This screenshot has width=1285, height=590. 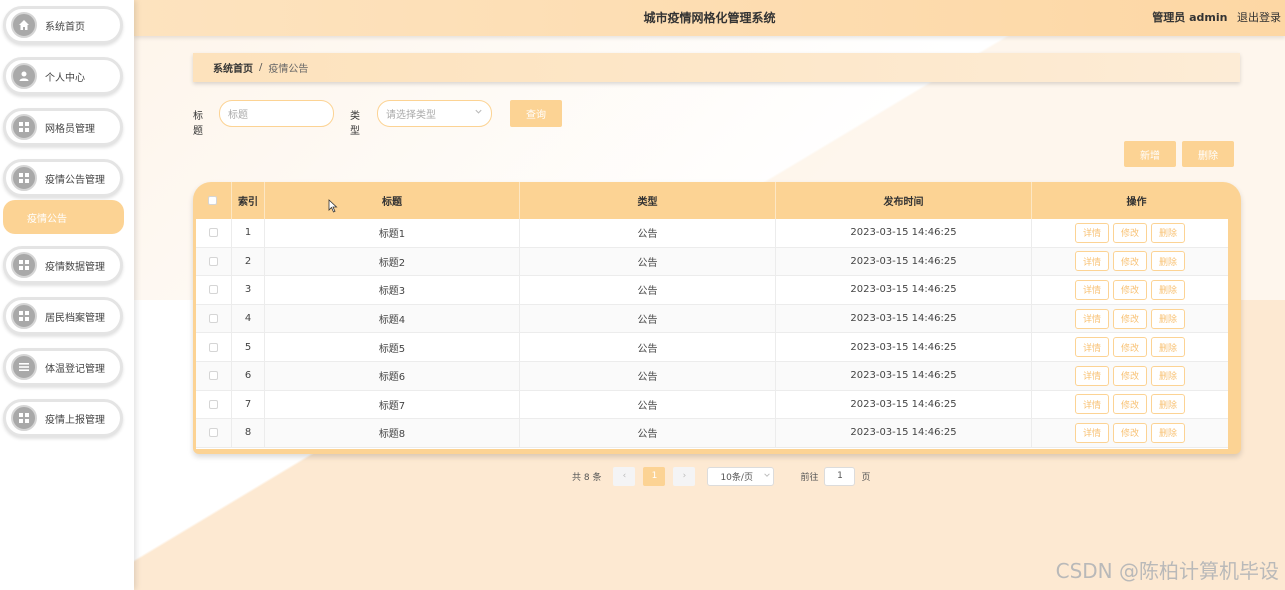 I want to click on list-icon, so click(x=24, y=367).